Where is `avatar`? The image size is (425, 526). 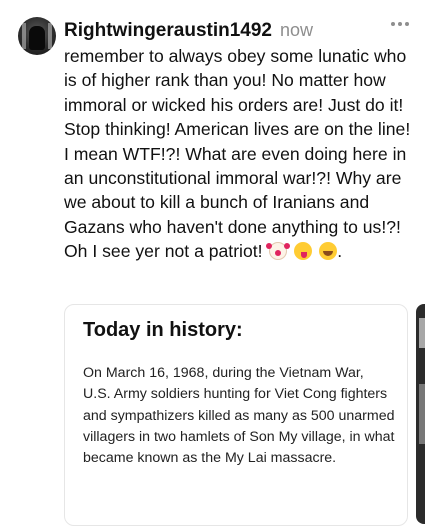 avatar is located at coordinates (37, 36).